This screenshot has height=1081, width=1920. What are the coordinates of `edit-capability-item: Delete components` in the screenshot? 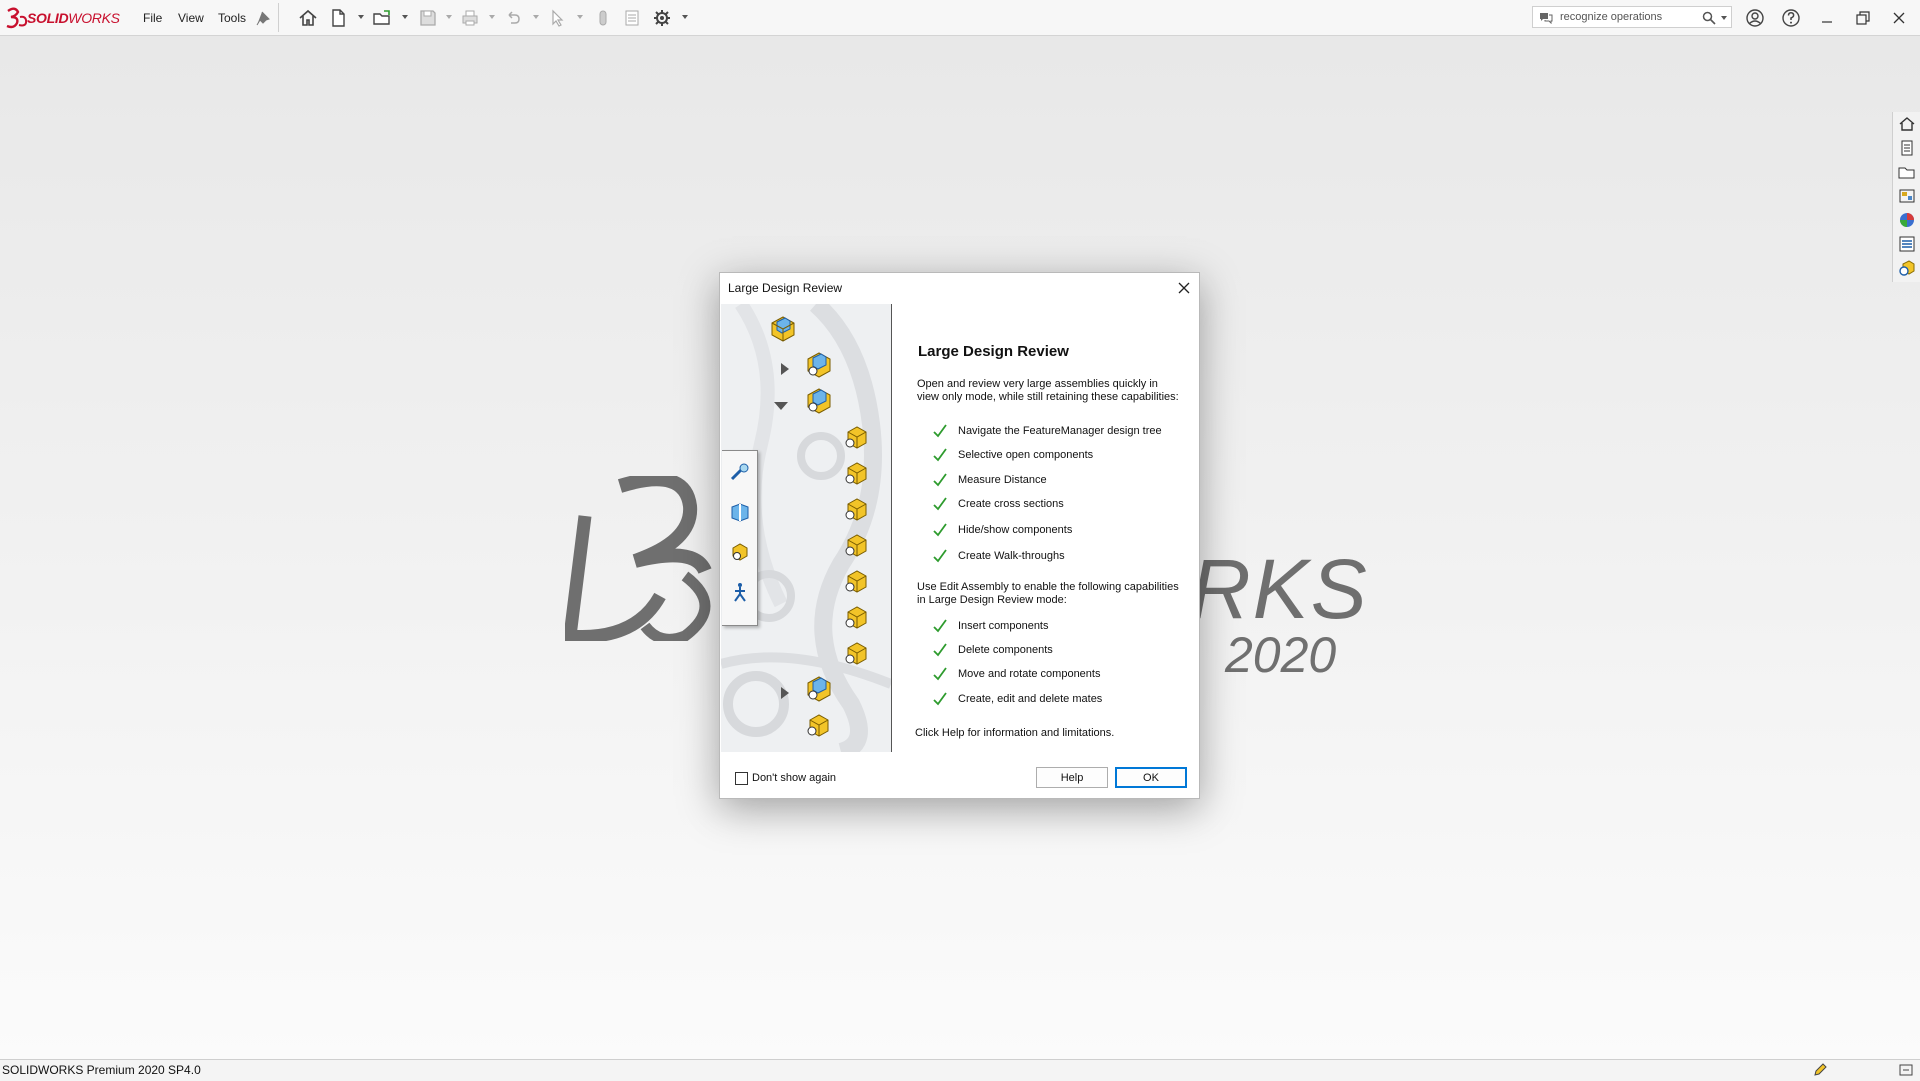 It's located at (1057, 651).